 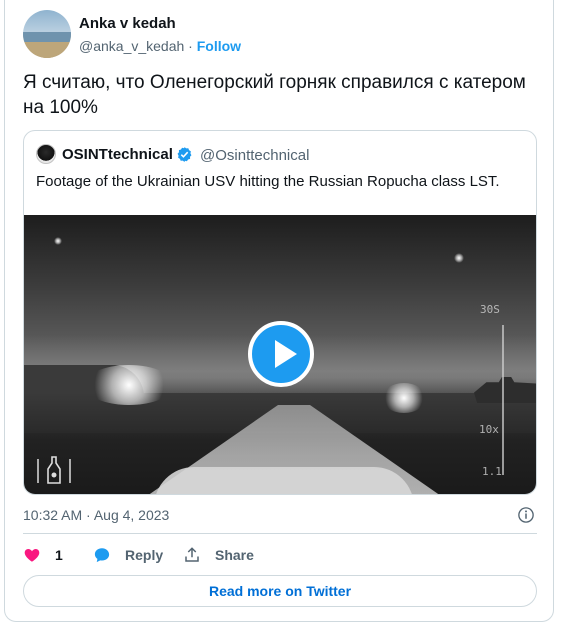 What do you see at coordinates (280, 591) in the screenshot?
I see `read-more-button: Read more on Twitter` at bounding box center [280, 591].